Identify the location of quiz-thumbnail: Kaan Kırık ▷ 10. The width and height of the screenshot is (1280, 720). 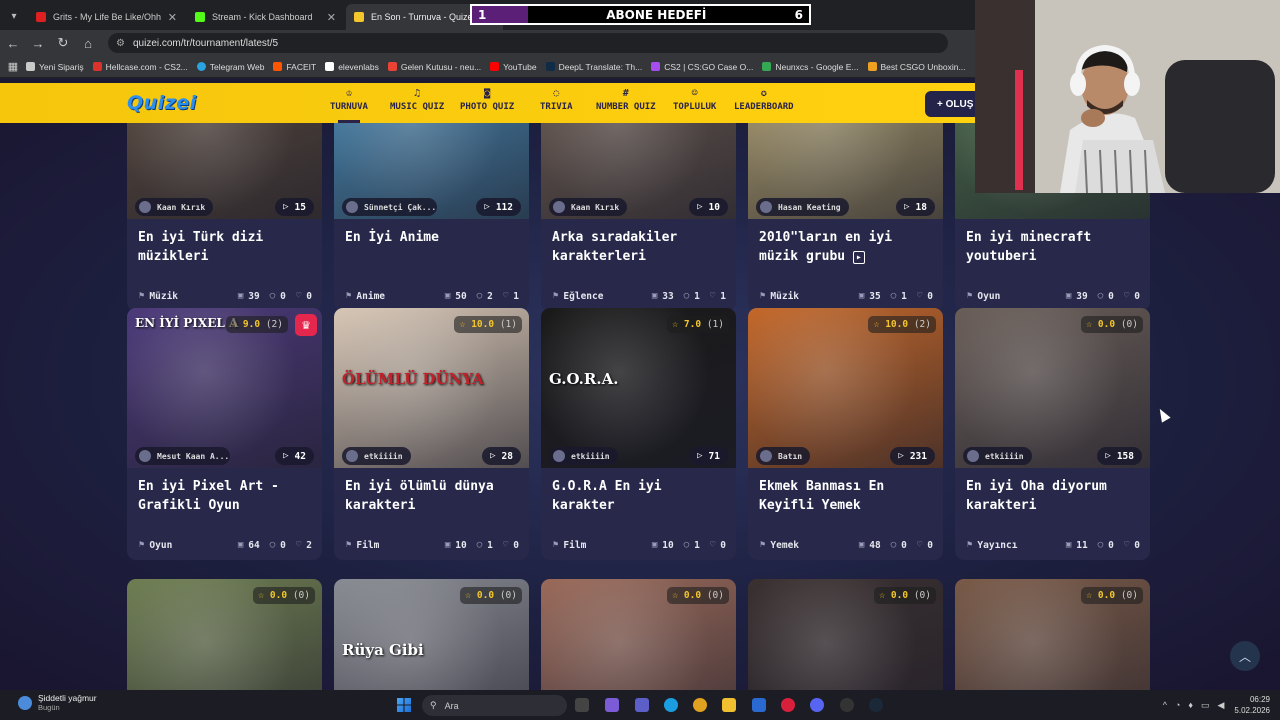
(638, 171).